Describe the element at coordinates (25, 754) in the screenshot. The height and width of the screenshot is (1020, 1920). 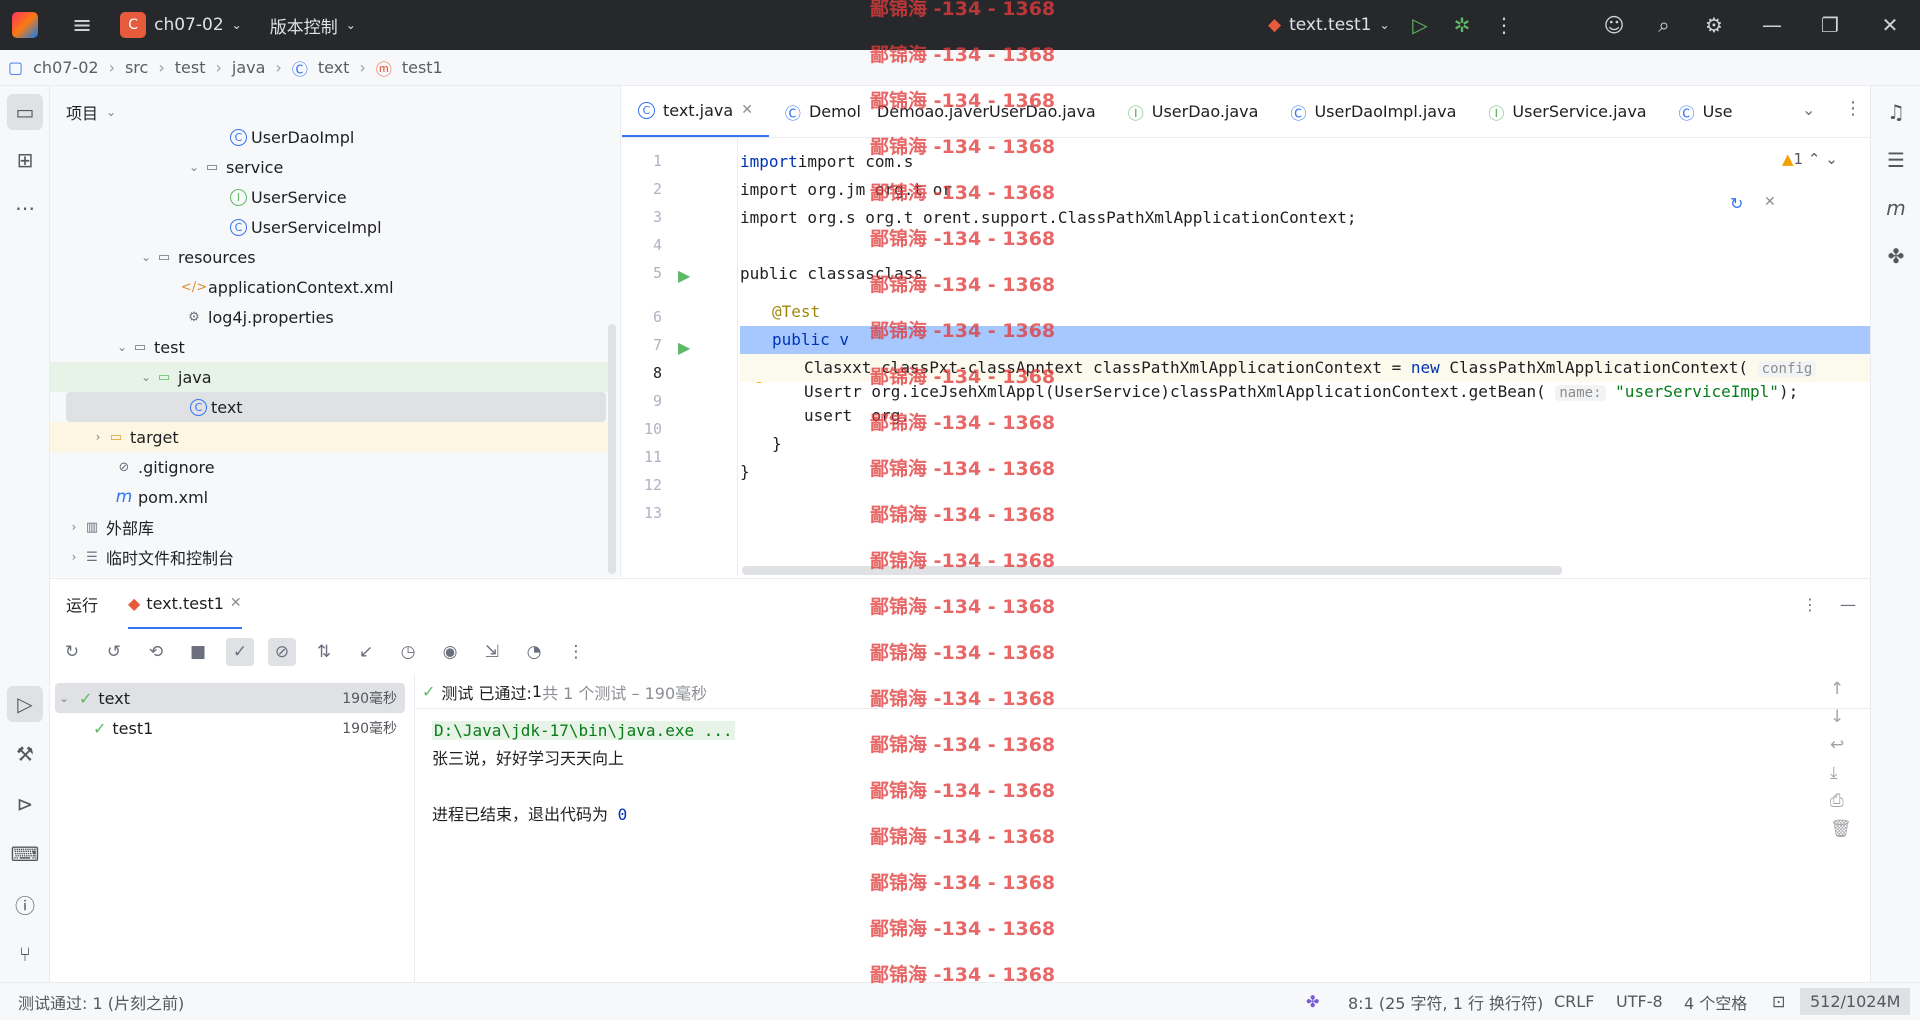
I see `build-hammer-icon: ⚒` at that location.